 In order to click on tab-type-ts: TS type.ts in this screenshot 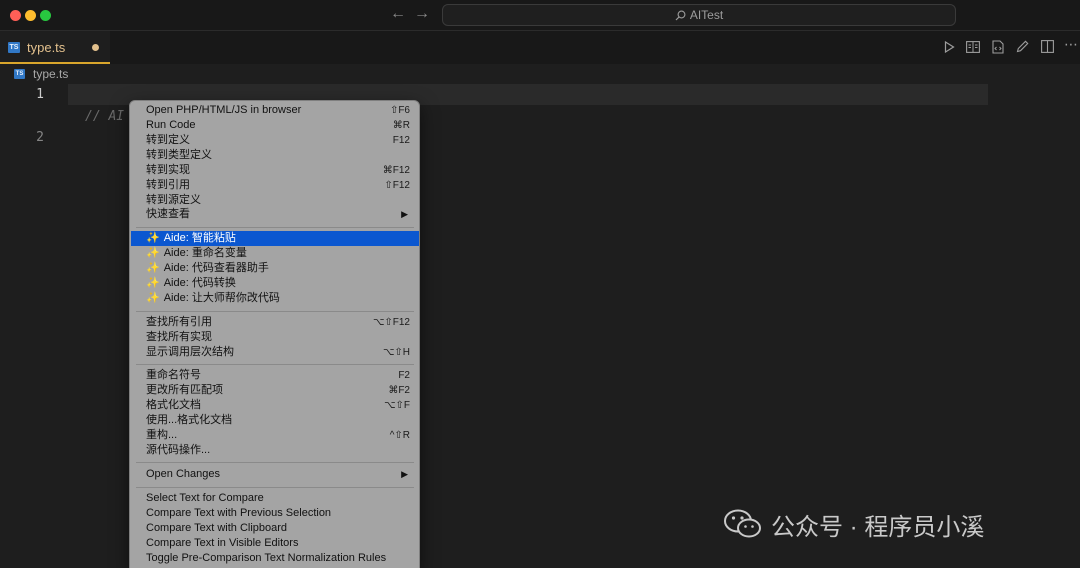, I will do `click(55, 47)`.